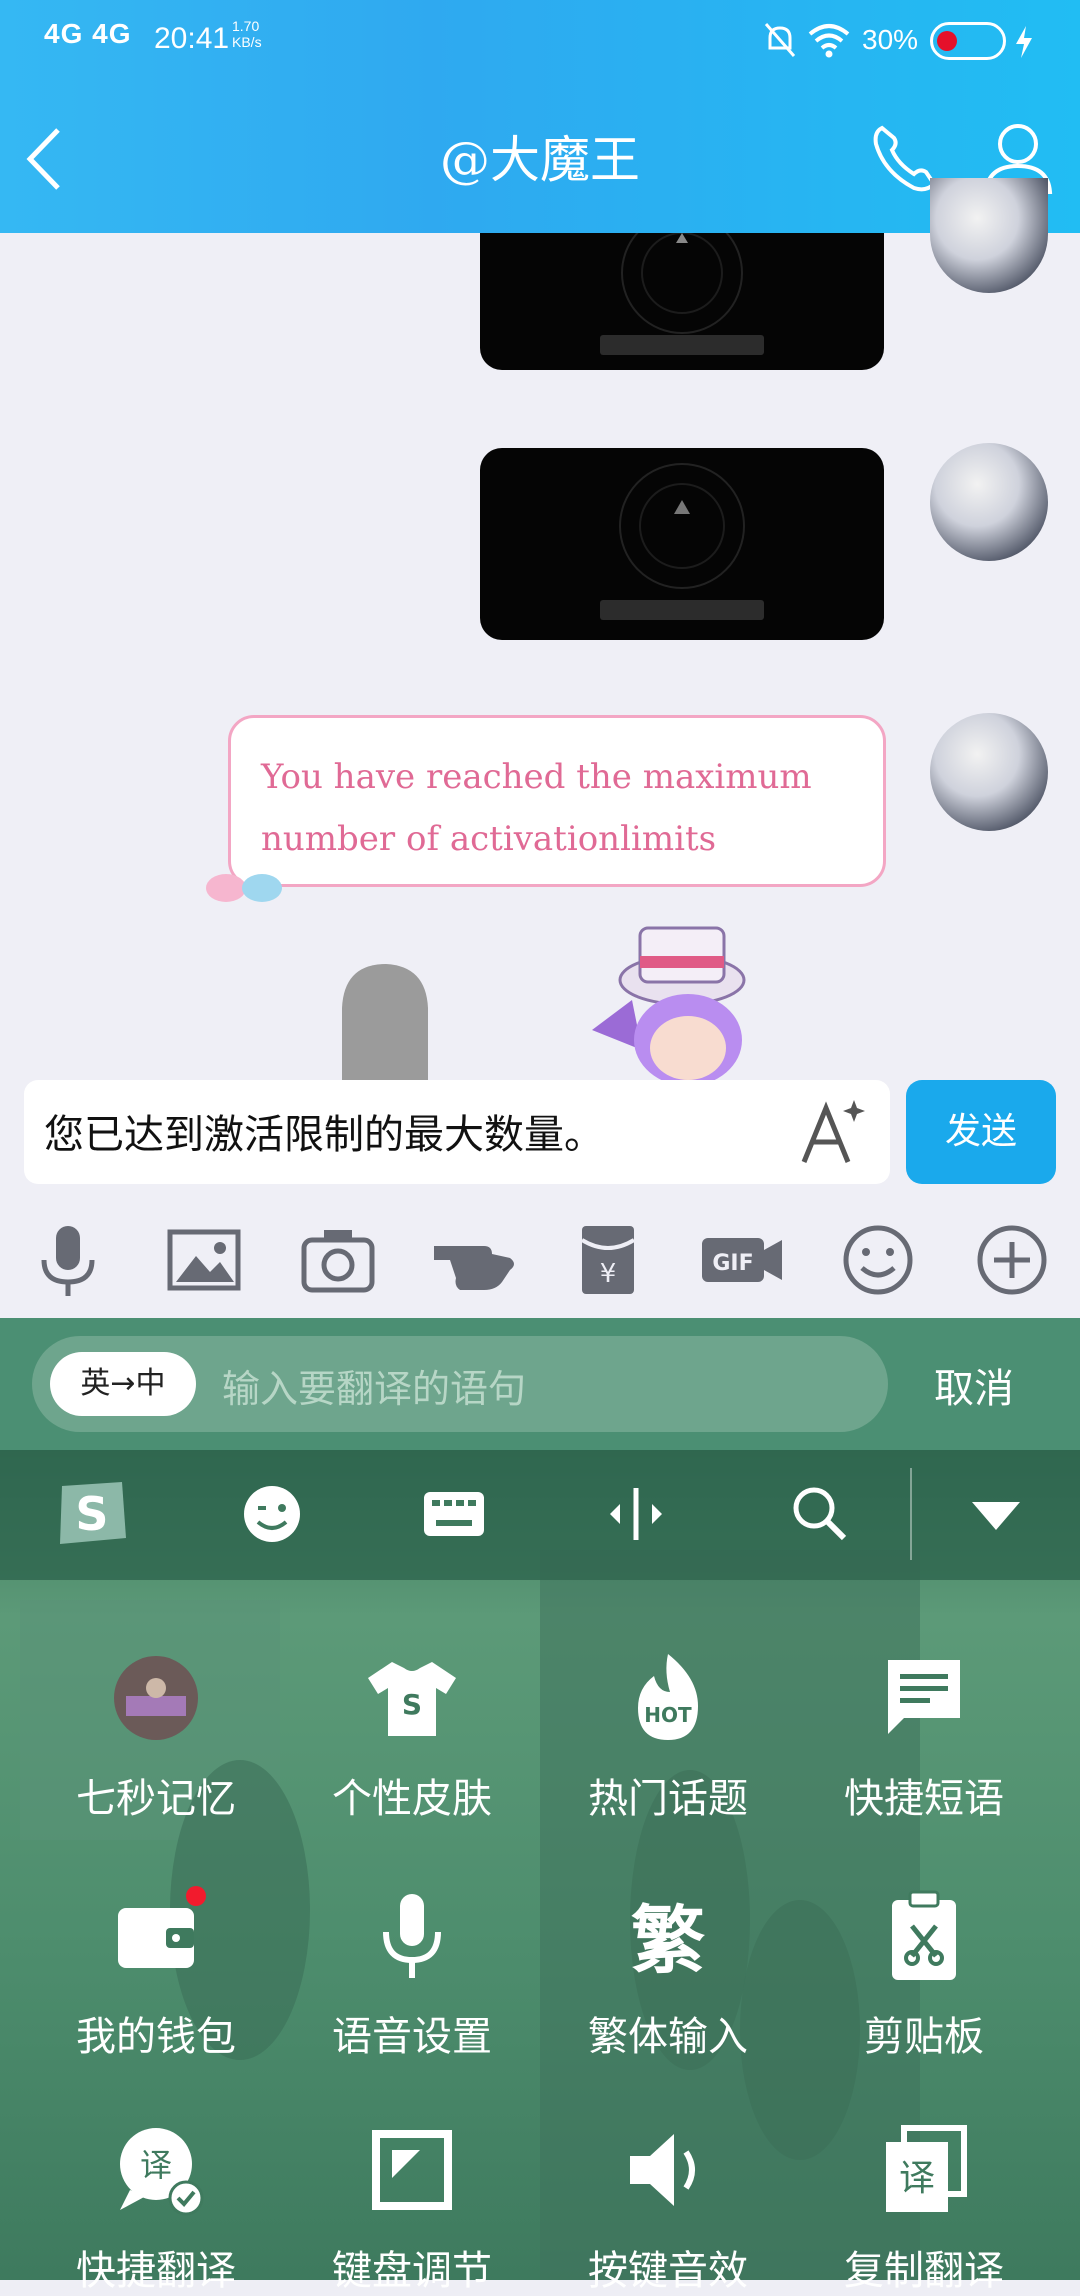 The image size is (1080, 2296). Describe the element at coordinates (924, 2037) in the screenshot. I see `grid-label: 剪贴板` at that location.